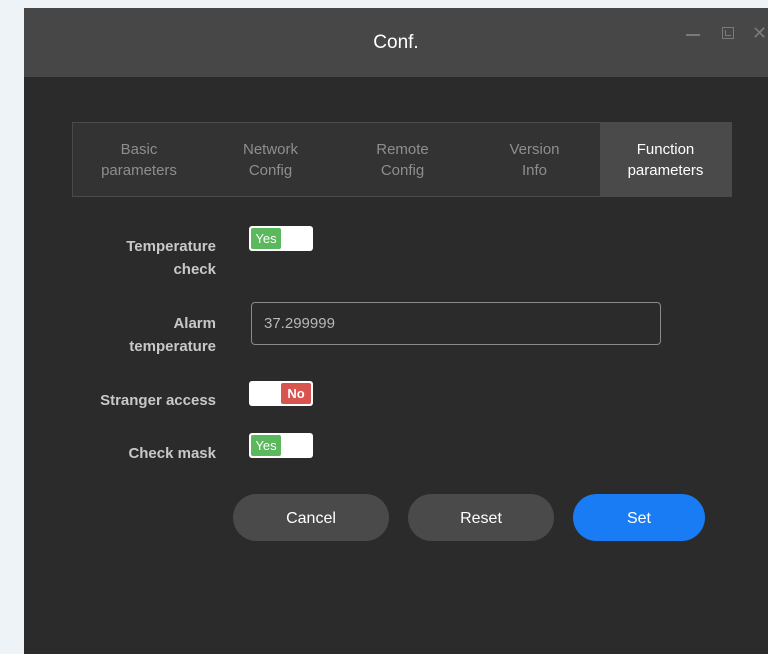 Image resolution: width=768 pixels, height=654 pixels. I want to click on stranger-access-label: Stranger access, so click(158, 400).